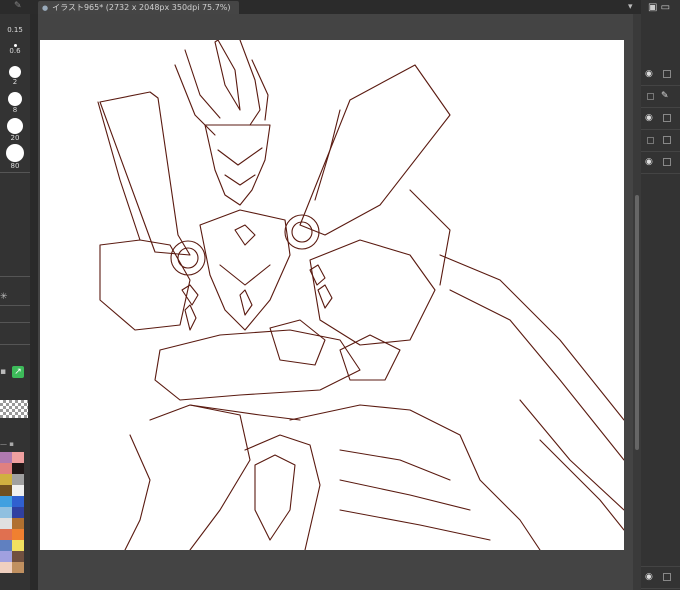 The height and width of the screenshot is (590, 680). What do you see at coordinates (15, 110) in the screenshot?
I see `brush-size-label: 8` at bounding box center [15, 110].